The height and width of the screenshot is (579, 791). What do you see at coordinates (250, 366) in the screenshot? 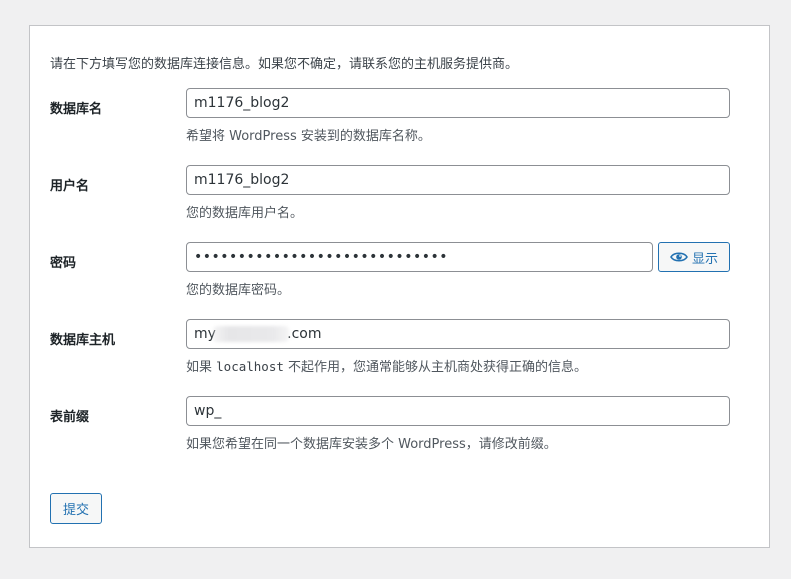
I see `localhost-code: localhost` at bounding box center [250, 366].